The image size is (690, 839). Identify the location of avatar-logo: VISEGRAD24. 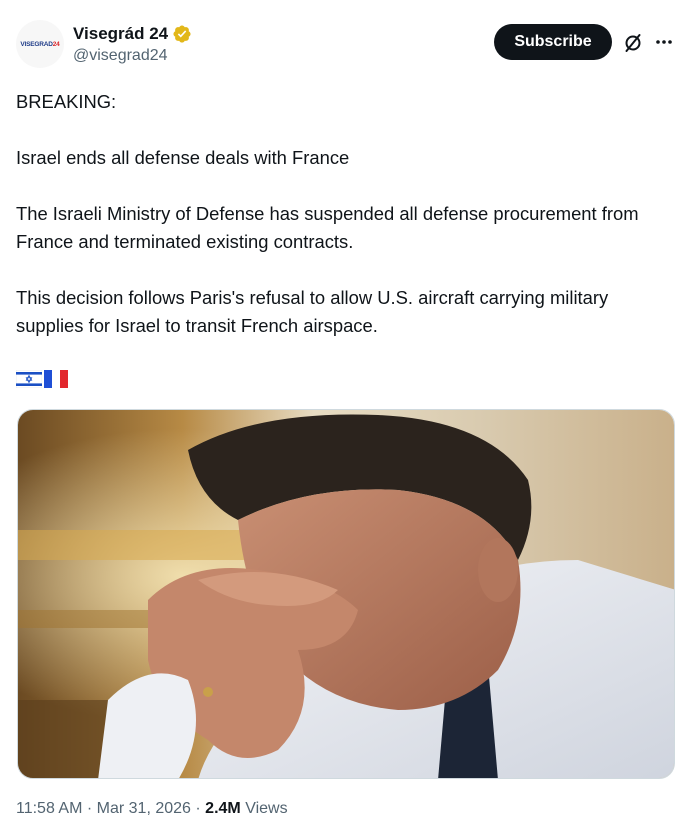
(40, 44).